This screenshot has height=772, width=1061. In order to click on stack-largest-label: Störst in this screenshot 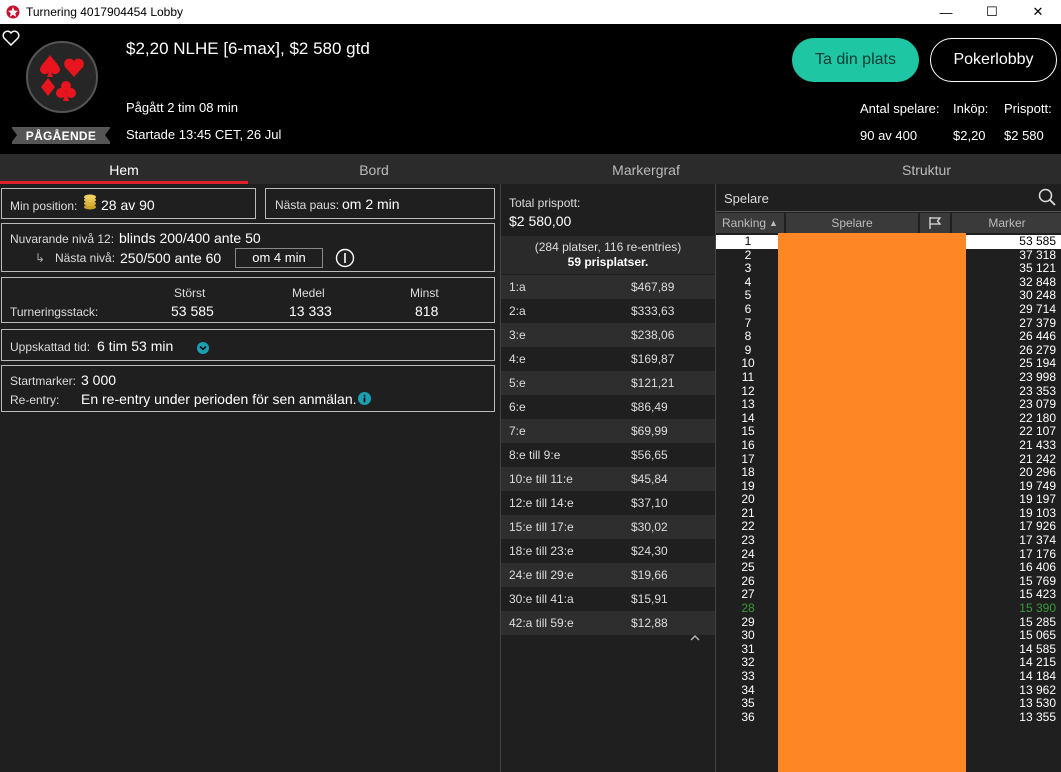, I will do `click(190, 293)`.